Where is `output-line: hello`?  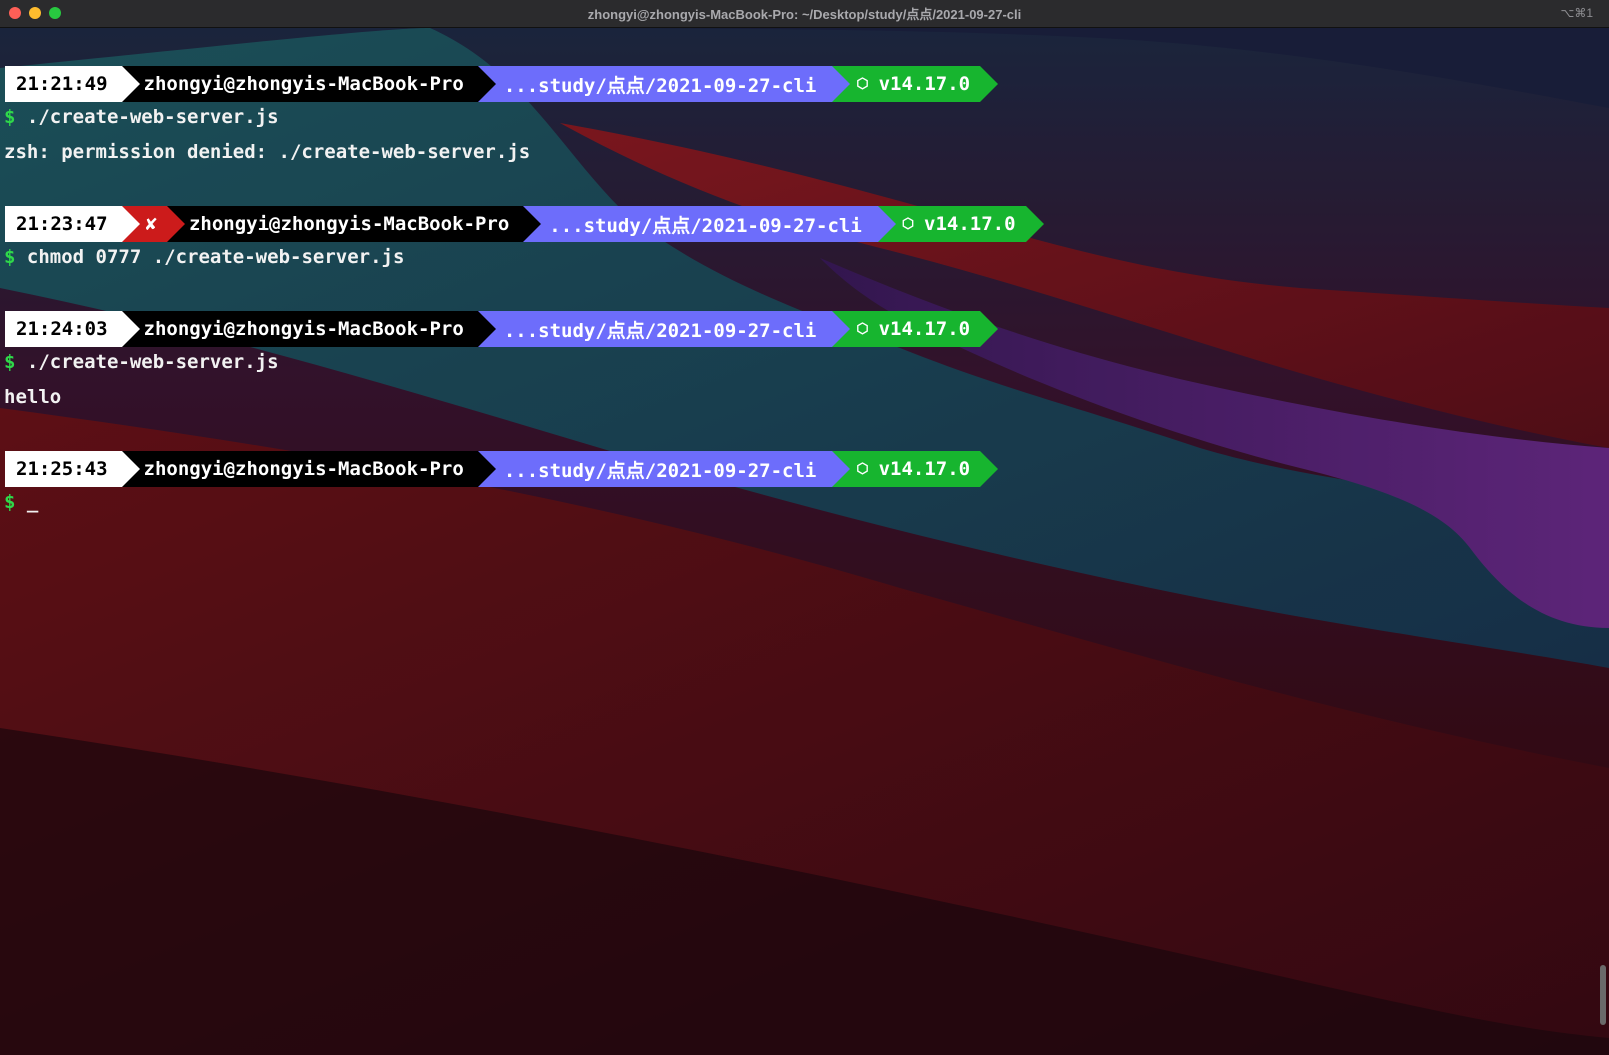
output-line: hello is located at coordinates (33, 397).